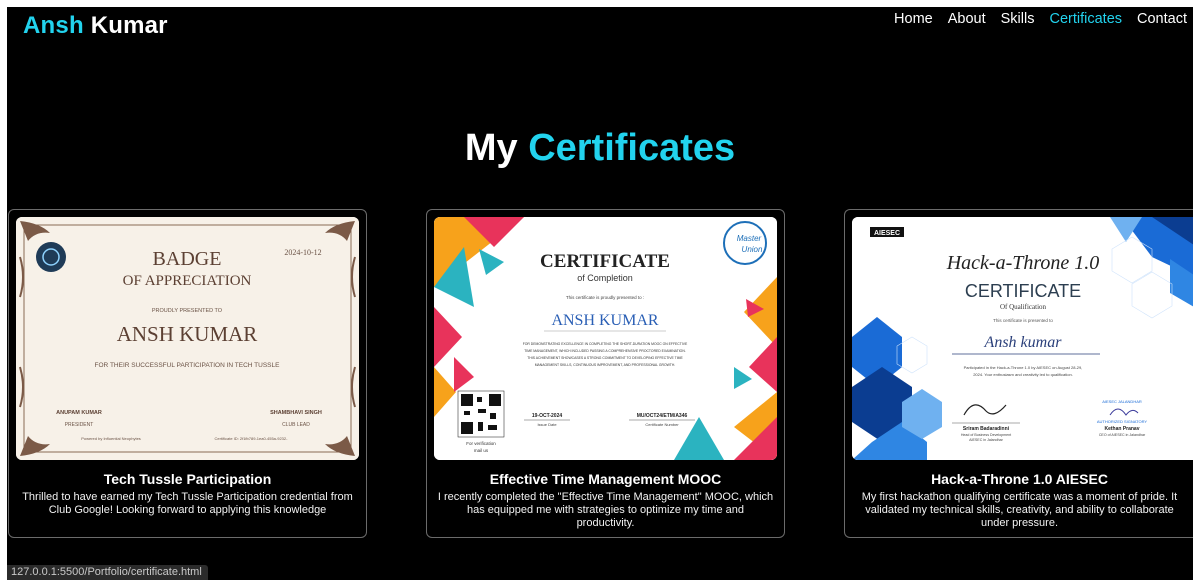 This screenshot has width=1193, height=580. I want to click on card-title: Tech Tussle Participation, so click(187, 479).